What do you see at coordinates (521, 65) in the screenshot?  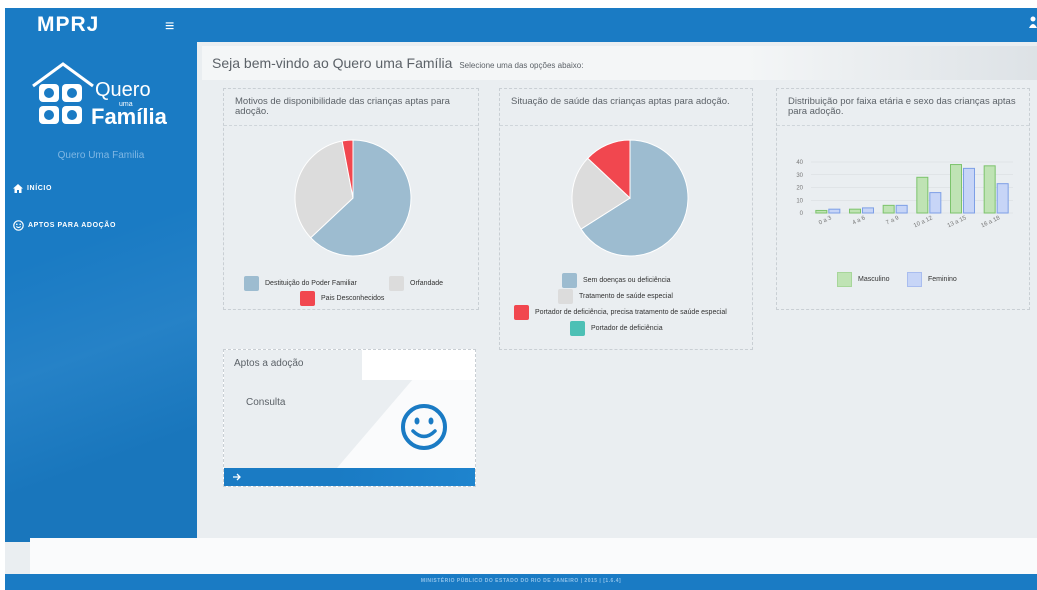 I see `welcome-subtitle: Selecione uma das opções abaixo:` at bounding box center [521, 65].